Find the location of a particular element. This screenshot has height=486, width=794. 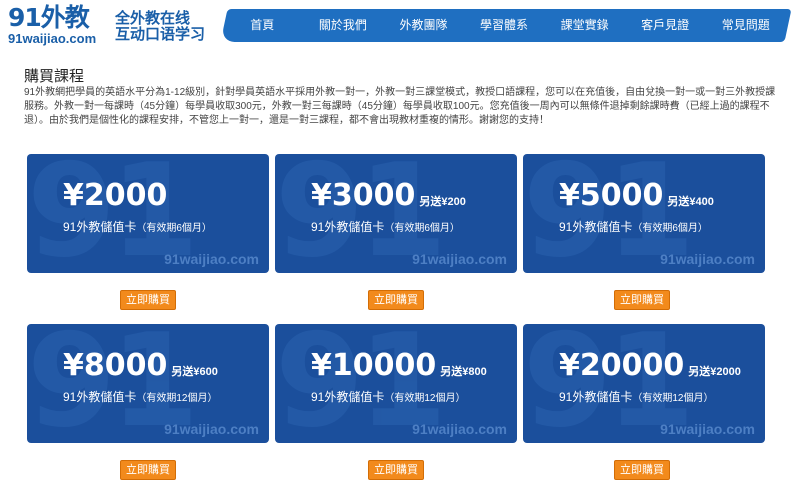

card-price: ¥2000 is located at coordinates (115, 195).